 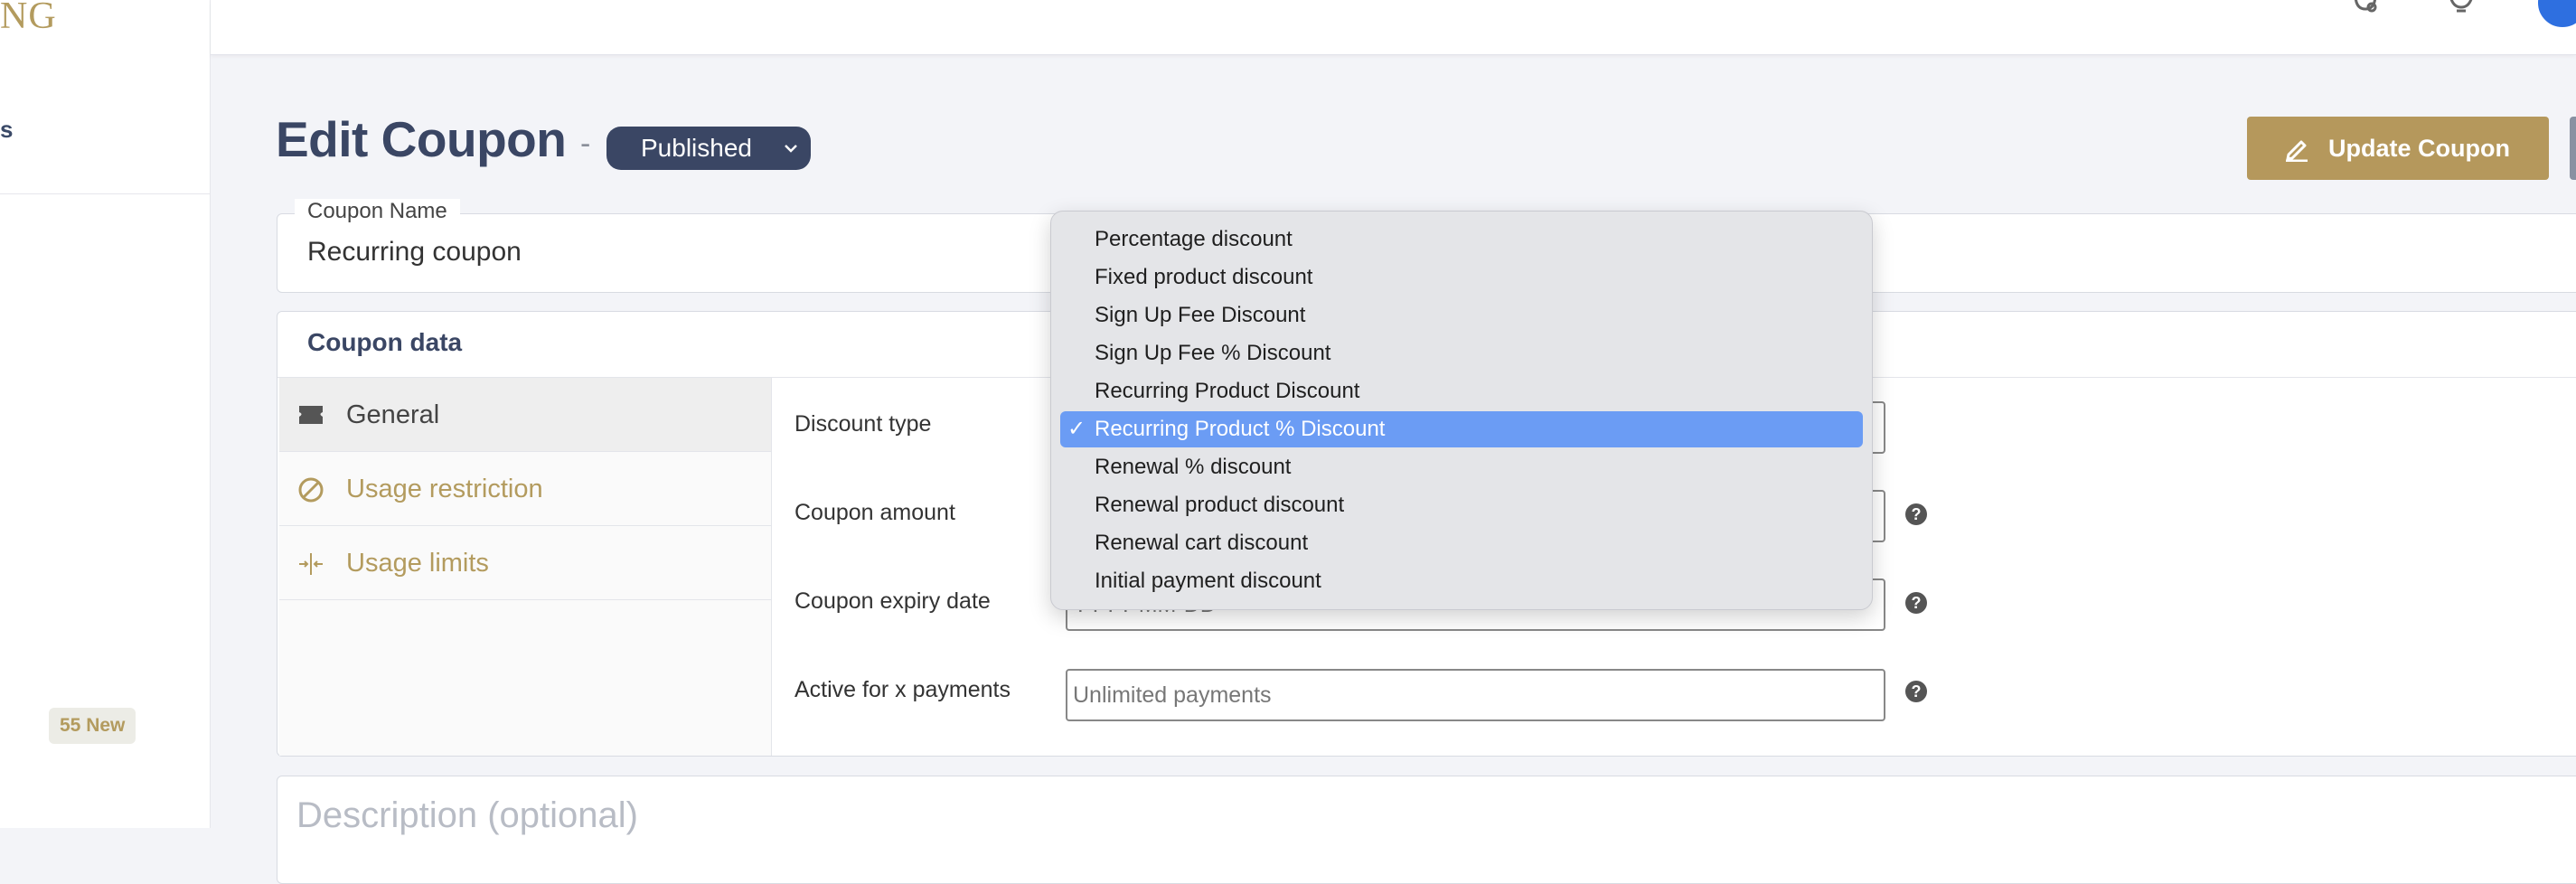 I want to click on update-coupon-button: Update Coupon, so click(x=2398, y=148).